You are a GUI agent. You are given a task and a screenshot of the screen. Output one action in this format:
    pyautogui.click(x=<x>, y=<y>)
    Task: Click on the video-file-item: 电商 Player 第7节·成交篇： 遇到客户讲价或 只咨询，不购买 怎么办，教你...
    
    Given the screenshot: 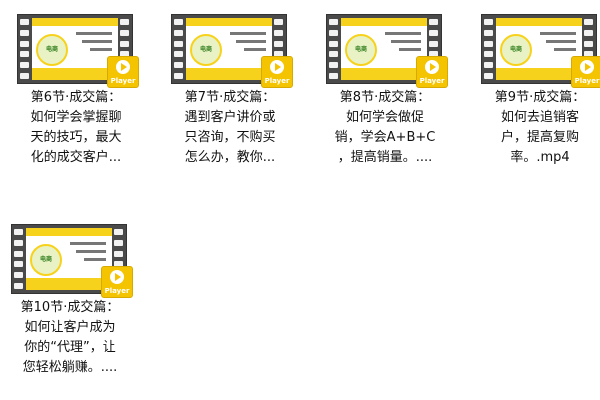 What is the action you would take?
    pyautogui.click(x=241, y=85)
    